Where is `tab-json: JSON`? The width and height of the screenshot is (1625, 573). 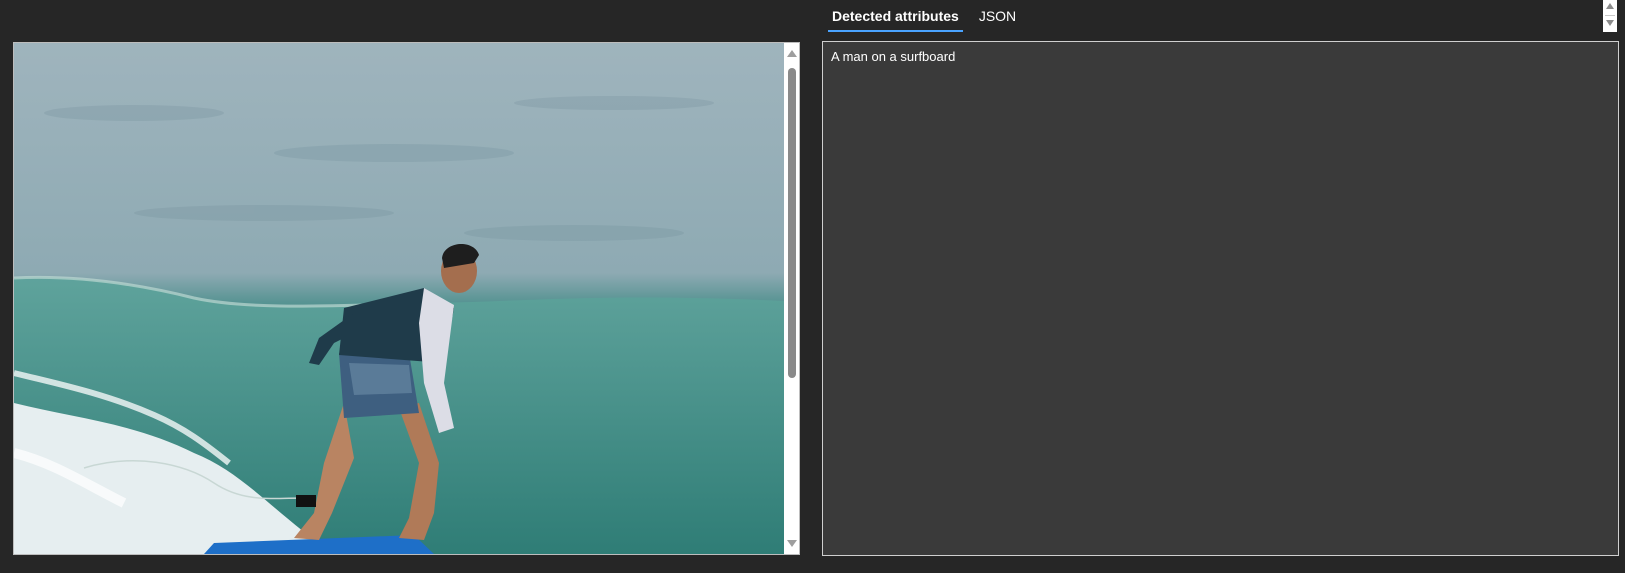
tab-json: JSON is located at coordinates (997, 17).